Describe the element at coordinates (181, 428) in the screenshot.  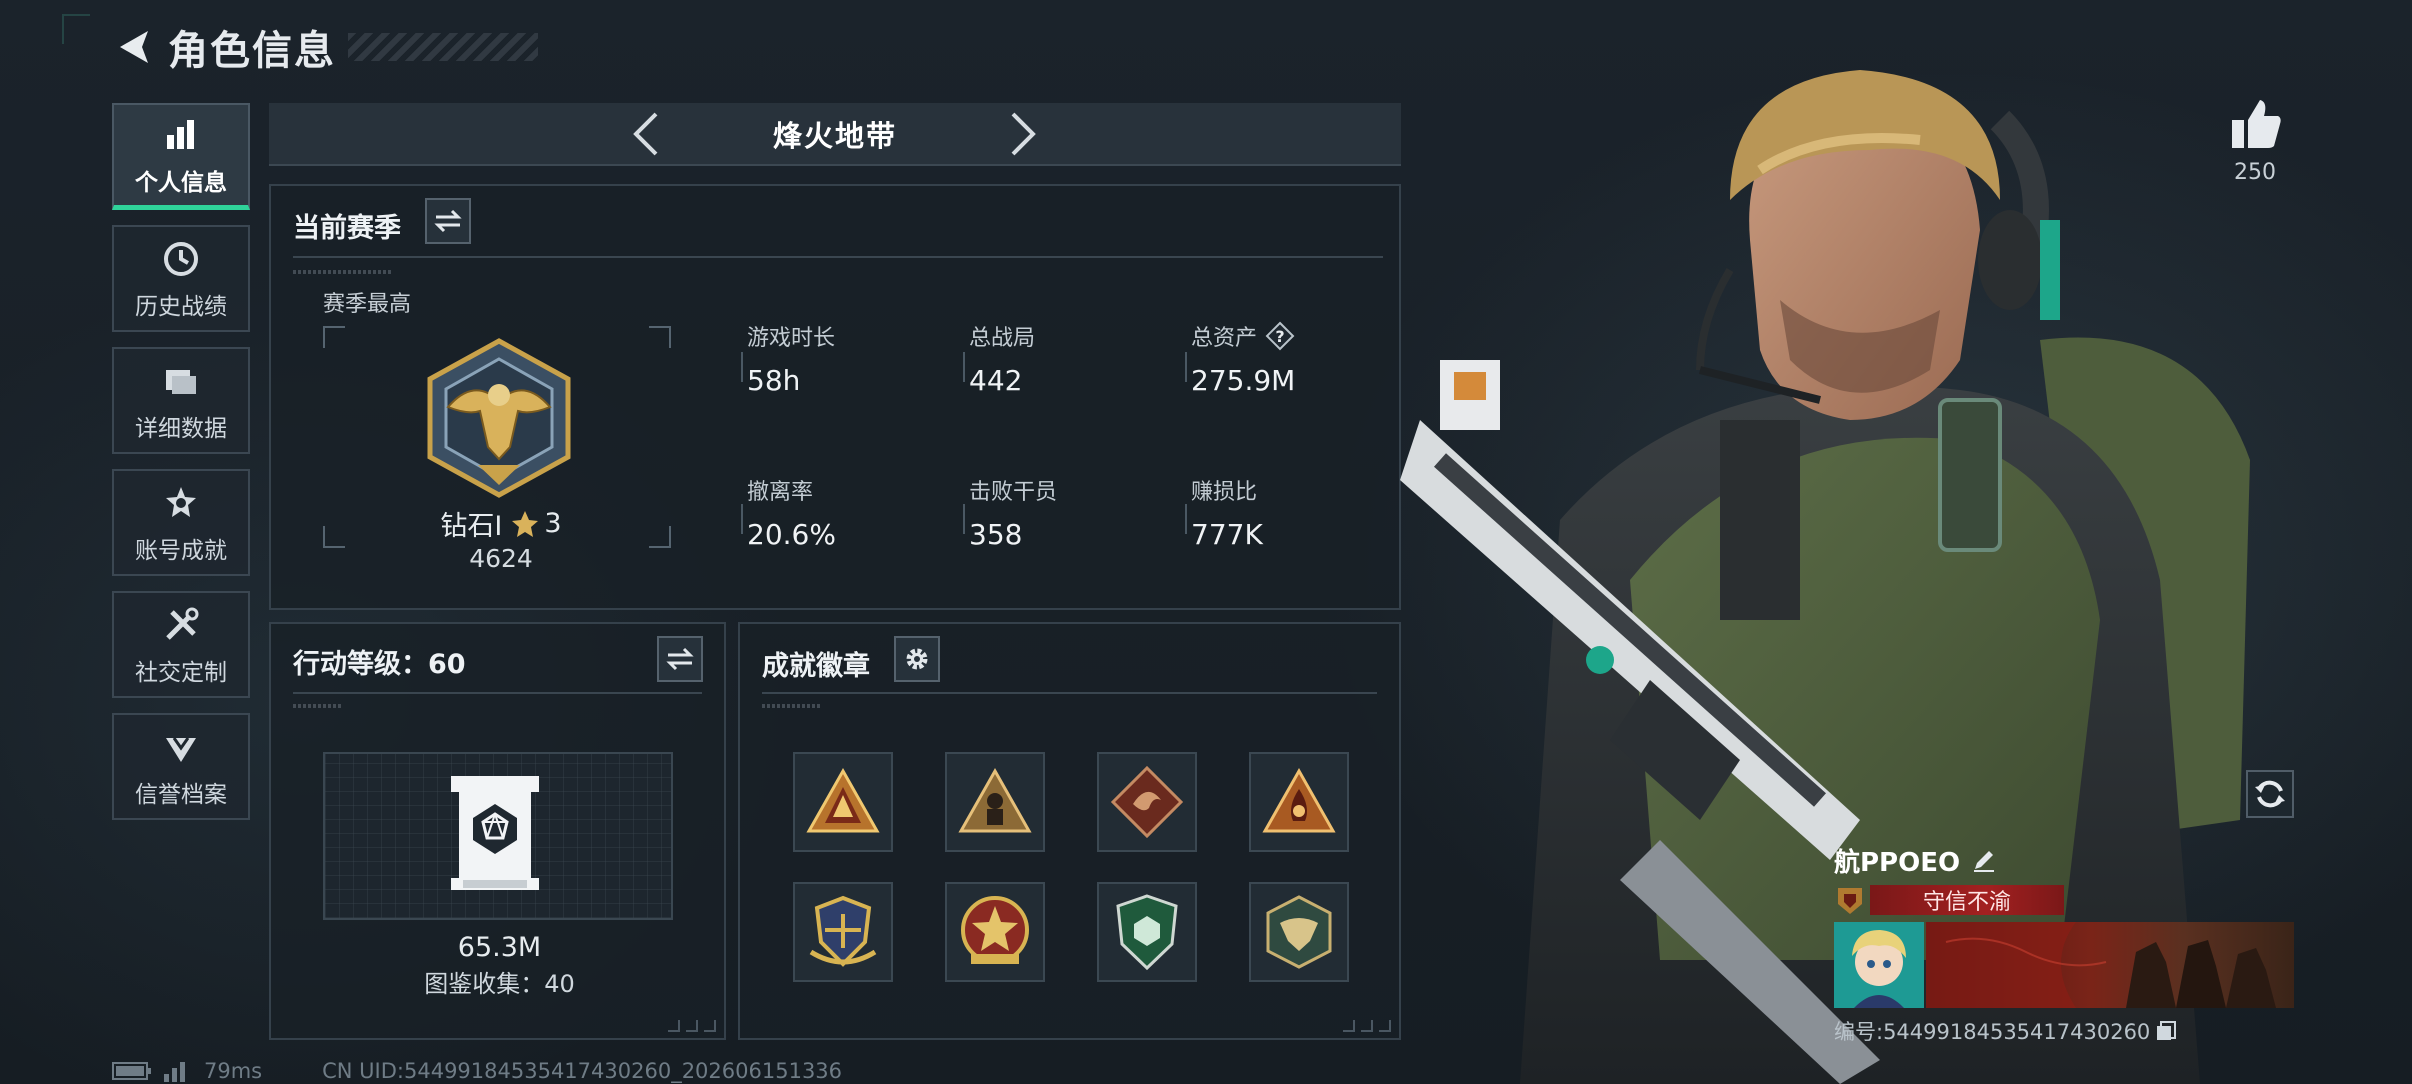
I see `sidebar-item-label: 详细数据` at that location.